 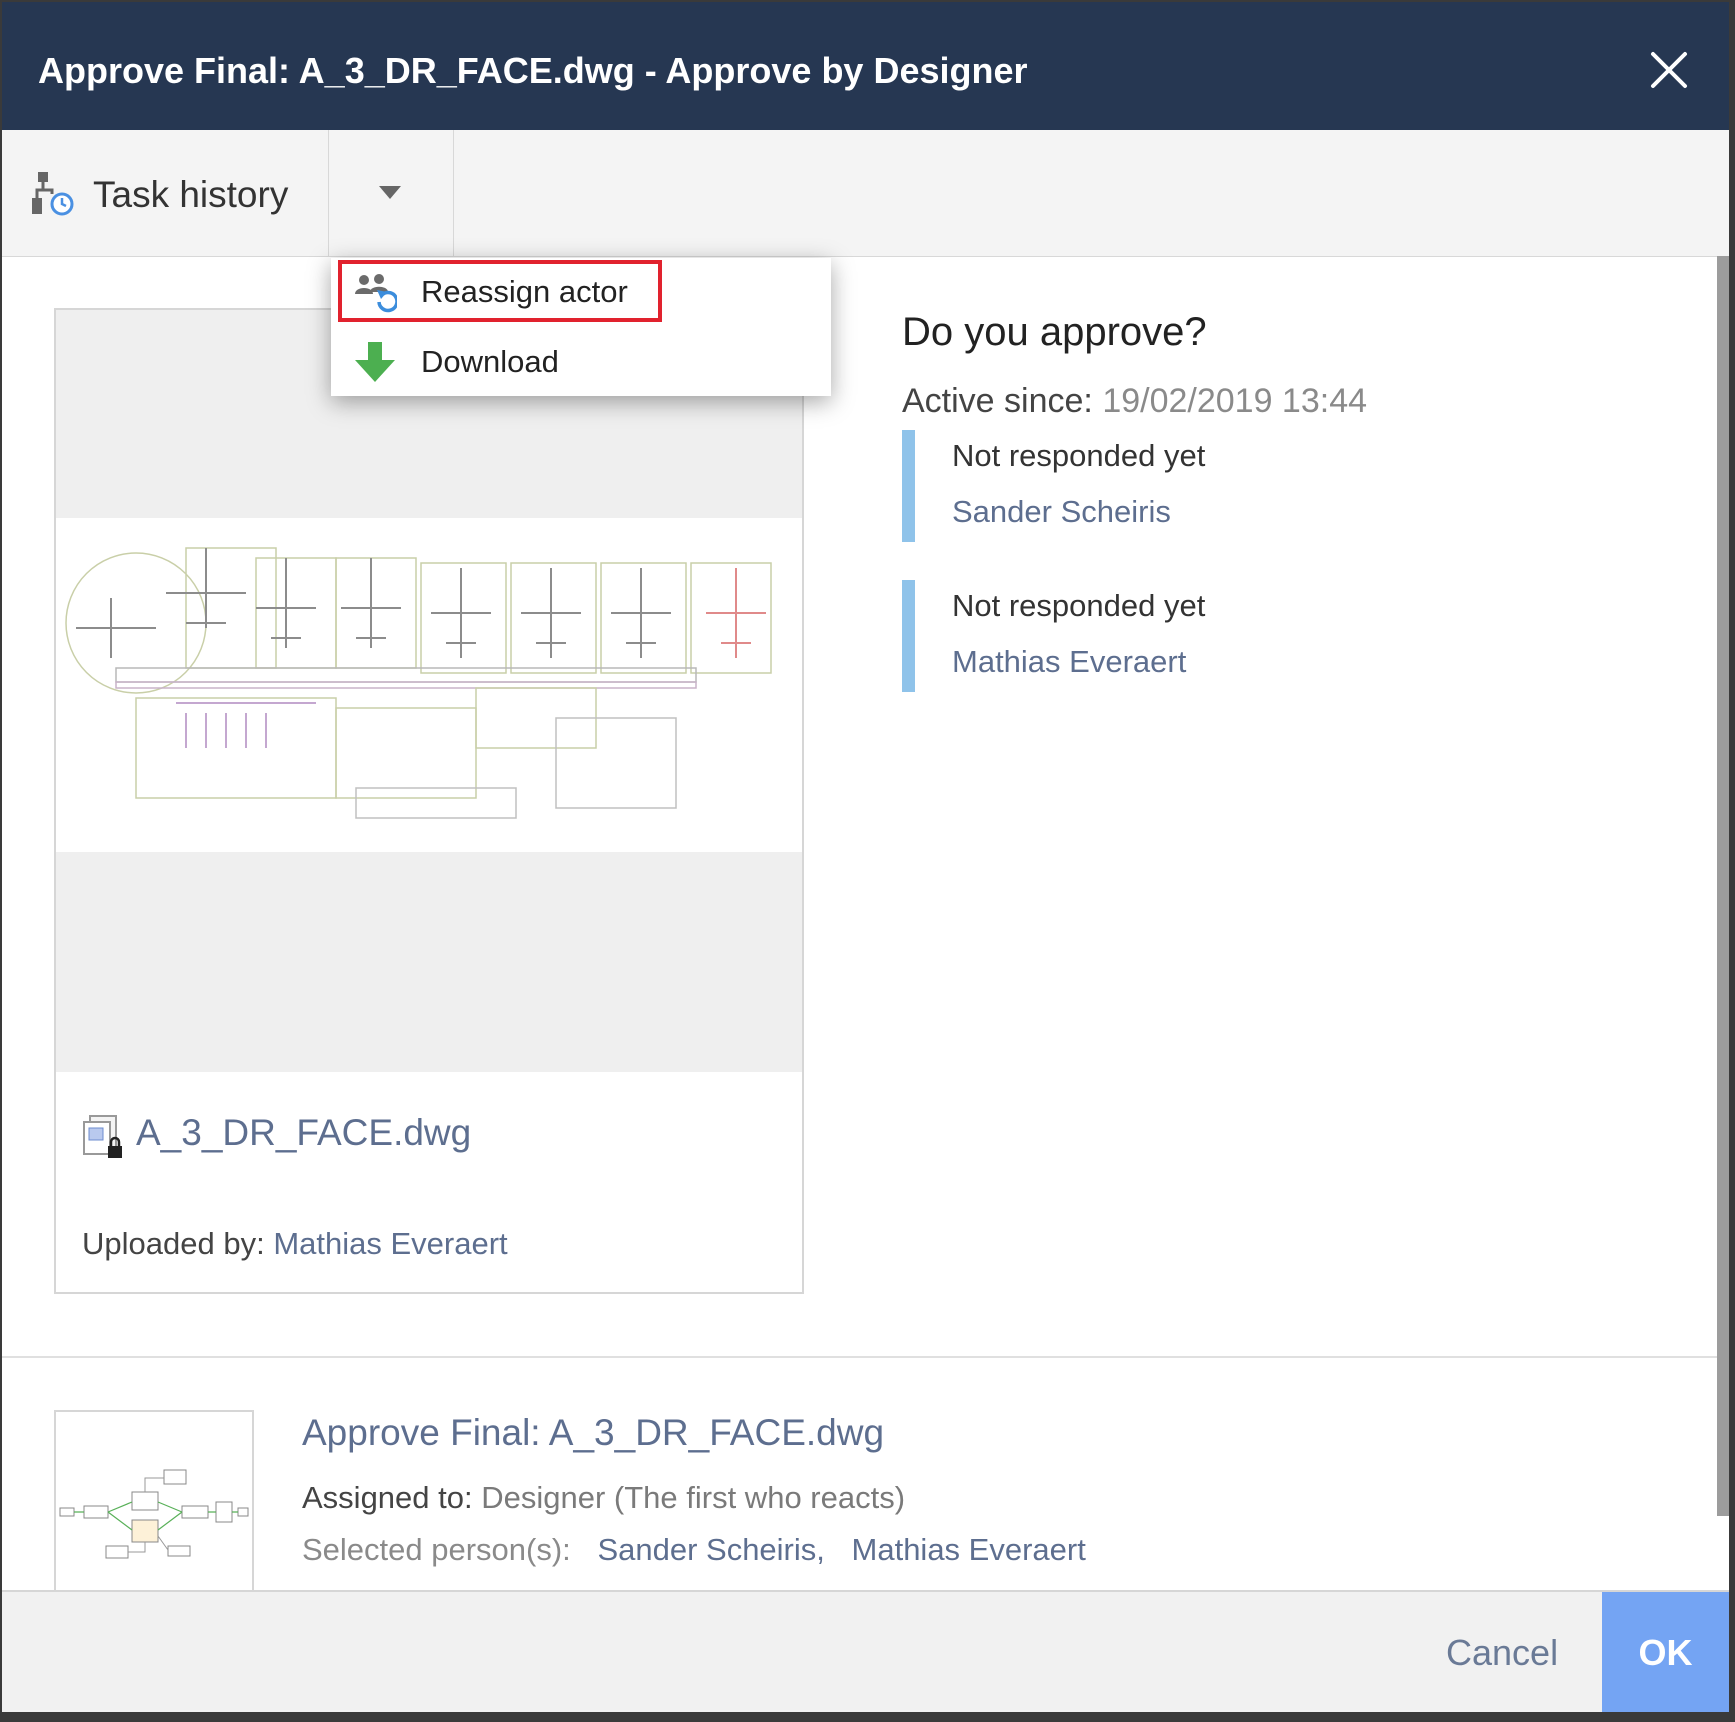 I want to click on drawing-thumbnail, so click(x=429, y=685).